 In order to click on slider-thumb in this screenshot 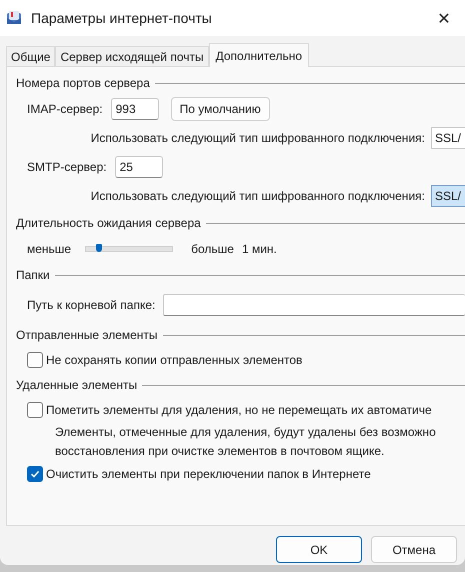, I will do `click(99, 248)`.